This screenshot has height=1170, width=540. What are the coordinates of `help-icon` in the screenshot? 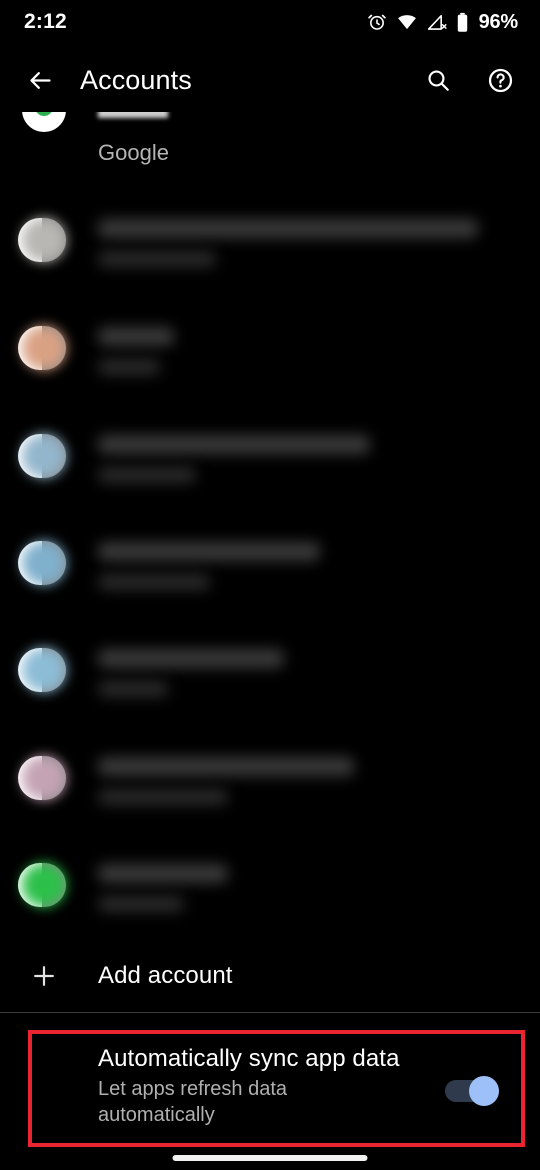 It's located at (500, 80).